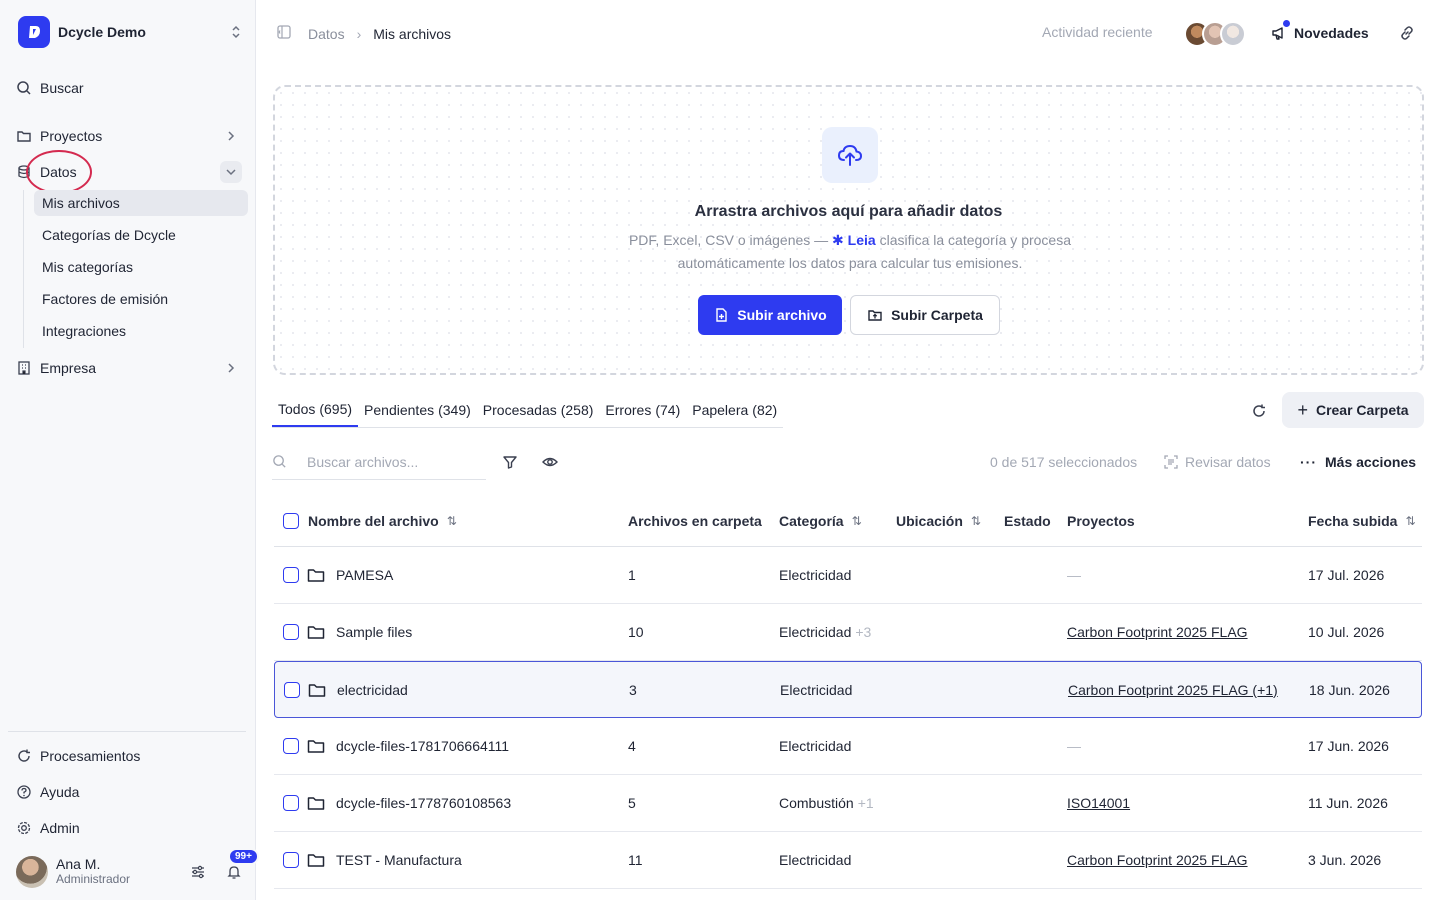 The height and width of the screenshot is (900, 1440). Describe the element at coordinates (422, 746) in the screenshot. I see `file-name: dcycle-files-1781706664111` at that location.